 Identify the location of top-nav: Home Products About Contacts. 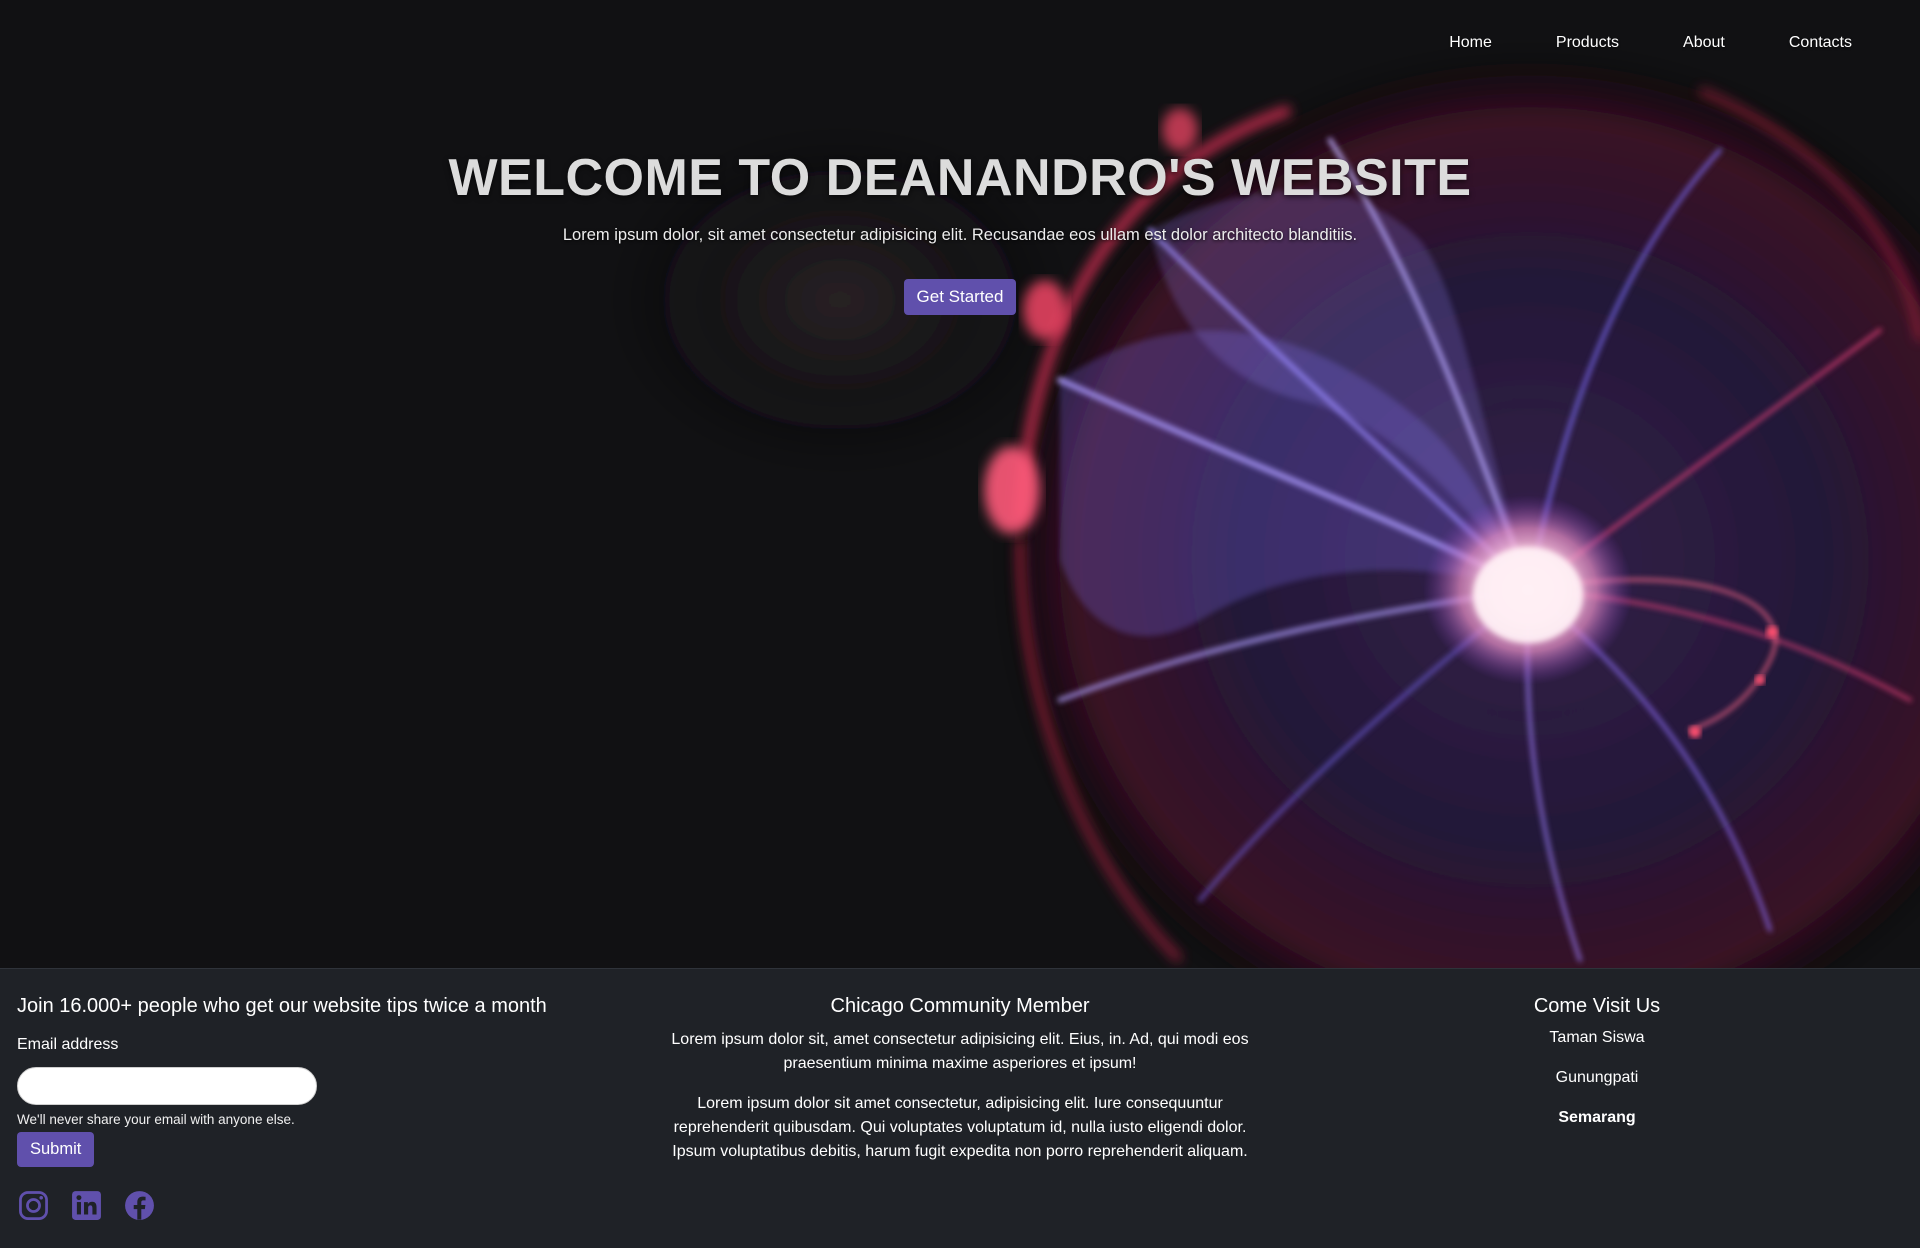
(1634, 43).